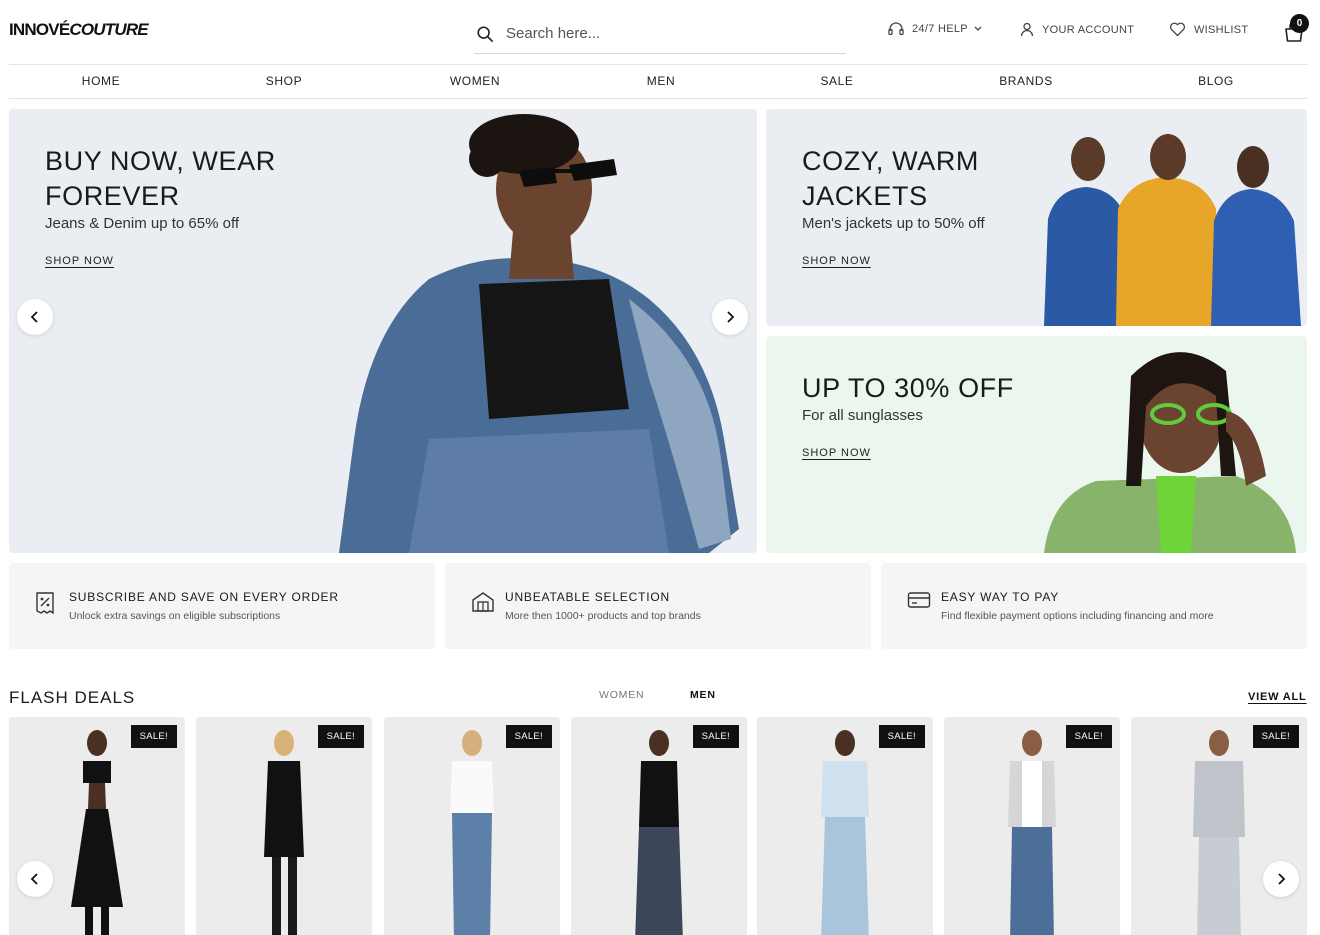 The width and height of the screenshot is (1320, 935). I want to click on nav-women: WOMEN, so click(475, 81).